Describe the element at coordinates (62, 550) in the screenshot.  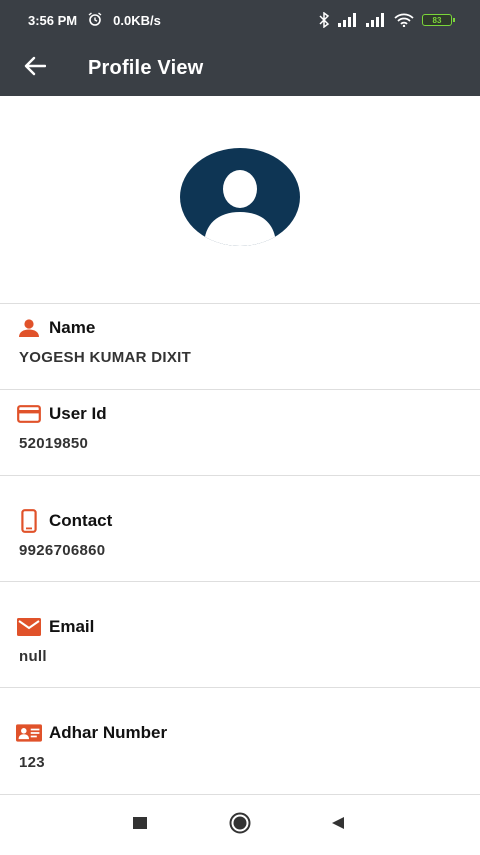
I see `field-value: 9926706860` at that location.